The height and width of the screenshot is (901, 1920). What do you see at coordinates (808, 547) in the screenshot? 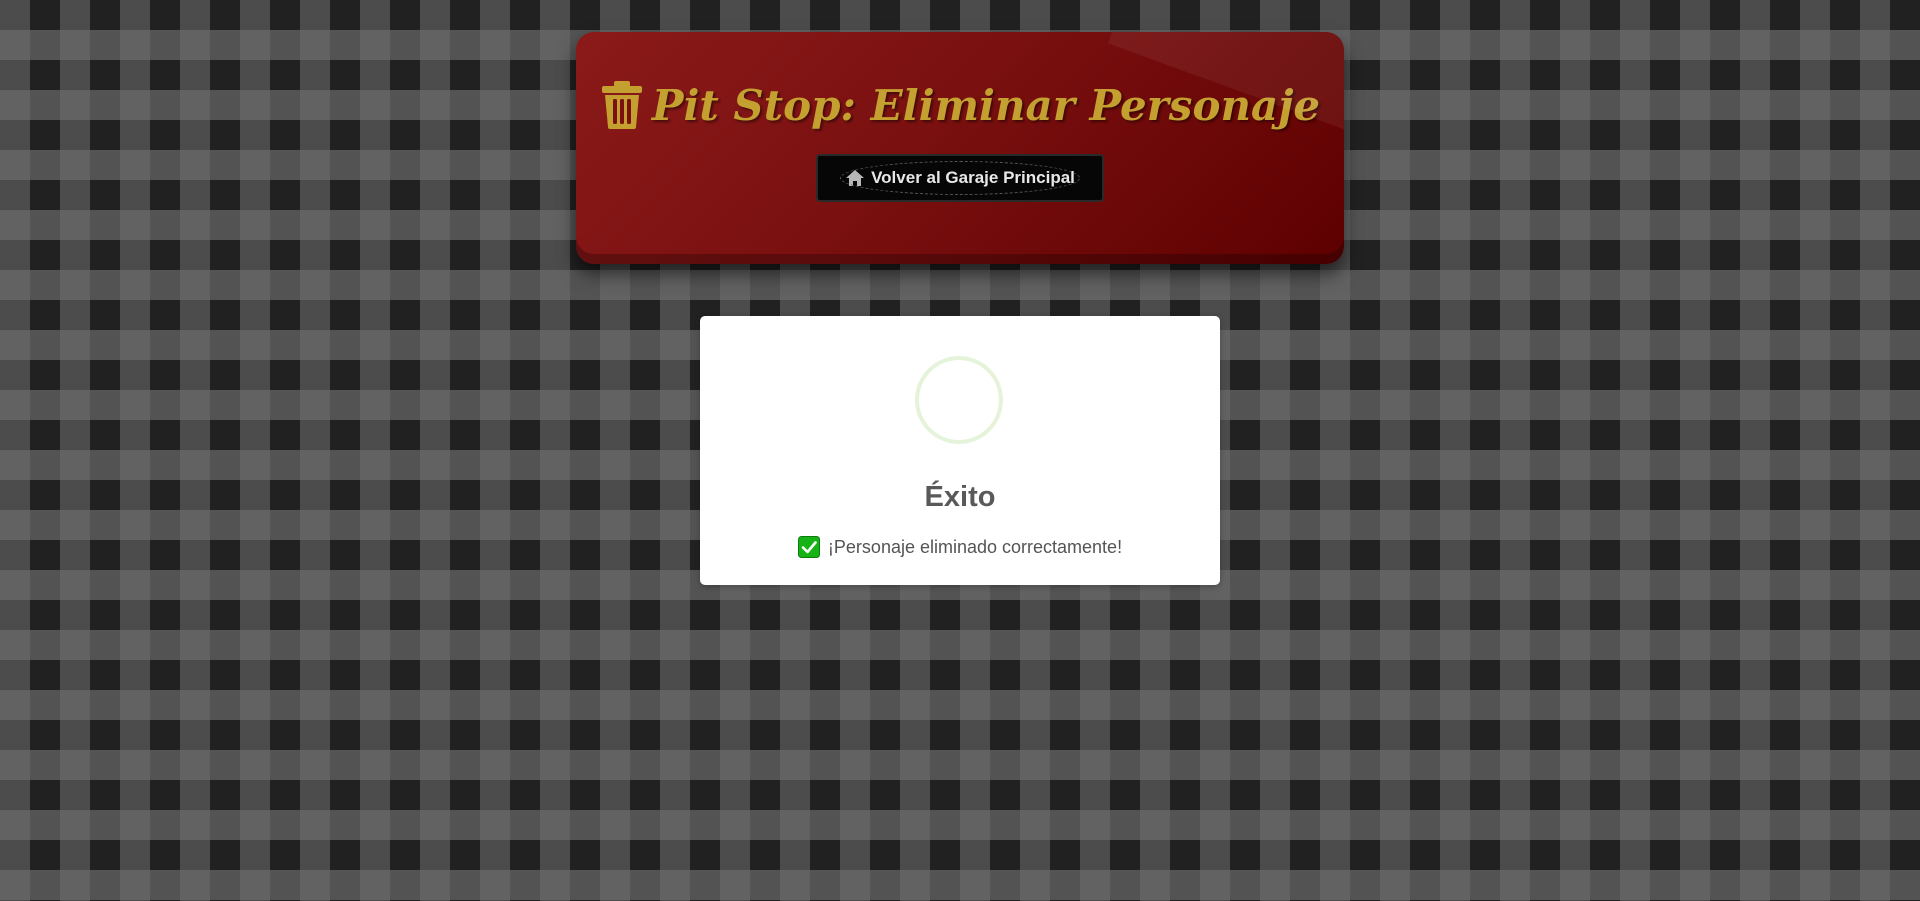
I see `check-mark-icon` at bounding box center [808, 547].